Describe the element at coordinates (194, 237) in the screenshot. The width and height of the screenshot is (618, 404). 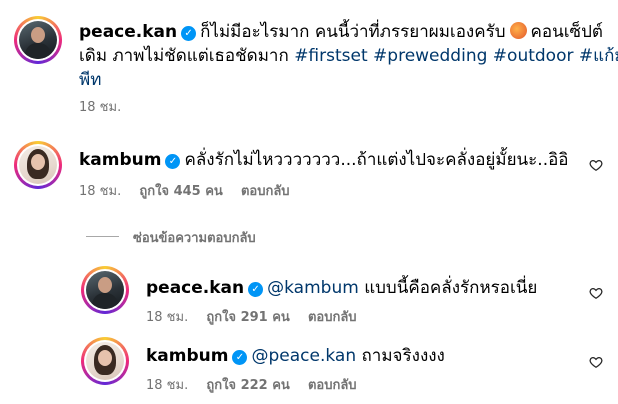
I see `hide-replies-button: ซ่อนข้อความตอบกลับ` at that location.